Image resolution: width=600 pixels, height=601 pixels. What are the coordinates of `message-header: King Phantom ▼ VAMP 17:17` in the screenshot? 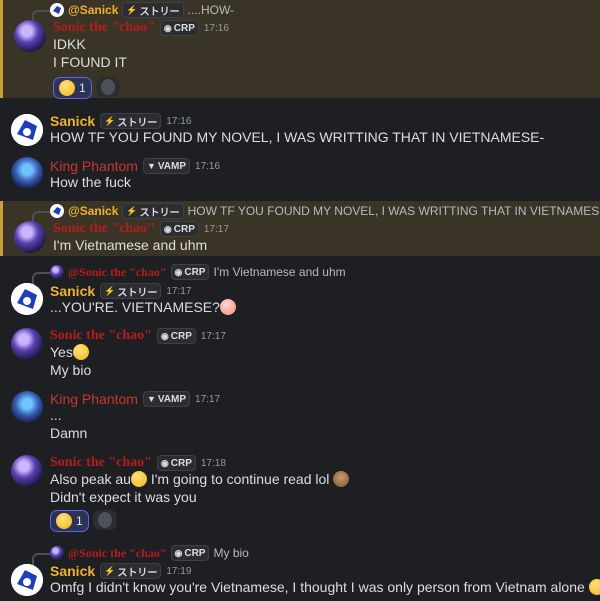 It's located at (135, 399).